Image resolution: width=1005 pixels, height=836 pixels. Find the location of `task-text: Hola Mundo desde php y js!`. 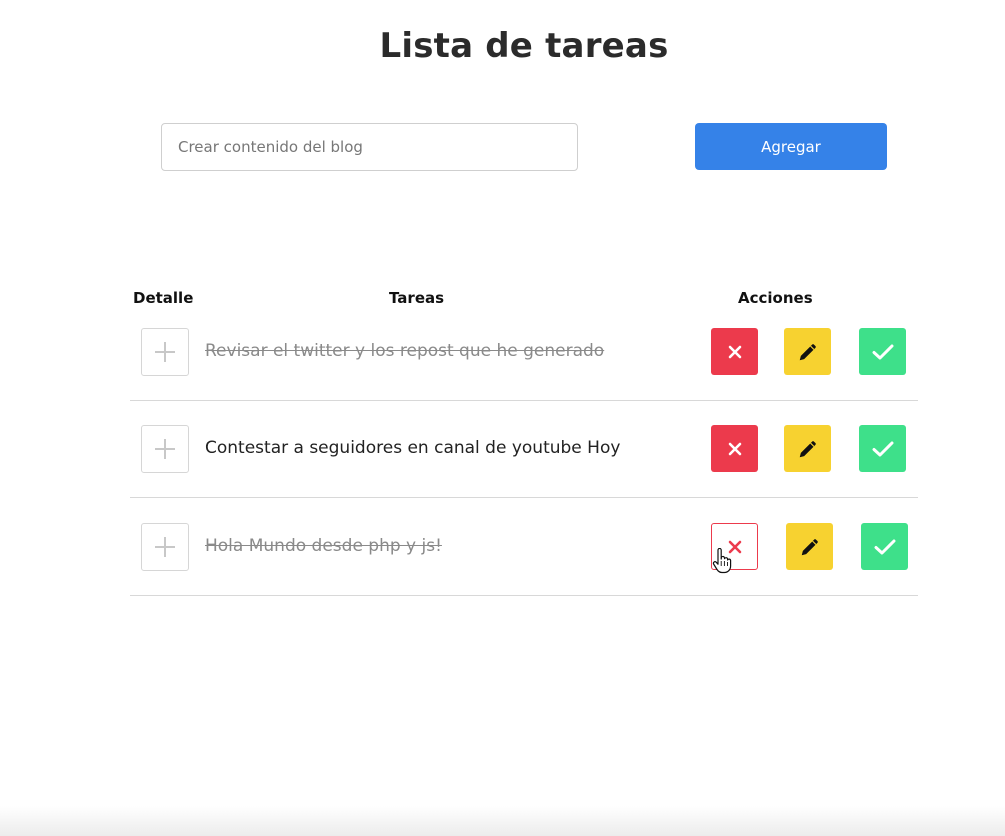

task-text: Hola Mundo desde php y js! is located at coordinates (323, 546).